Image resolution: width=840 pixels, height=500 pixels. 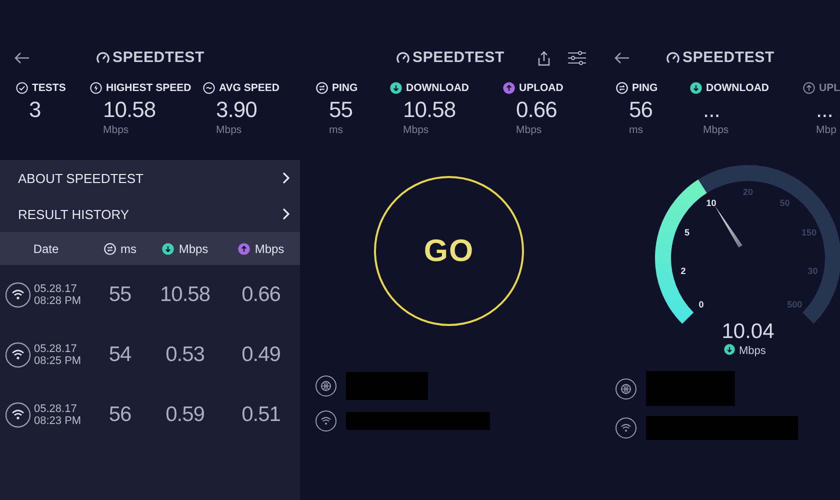 I want to click on stat-value: 0.66, so click(x=537, y=110).